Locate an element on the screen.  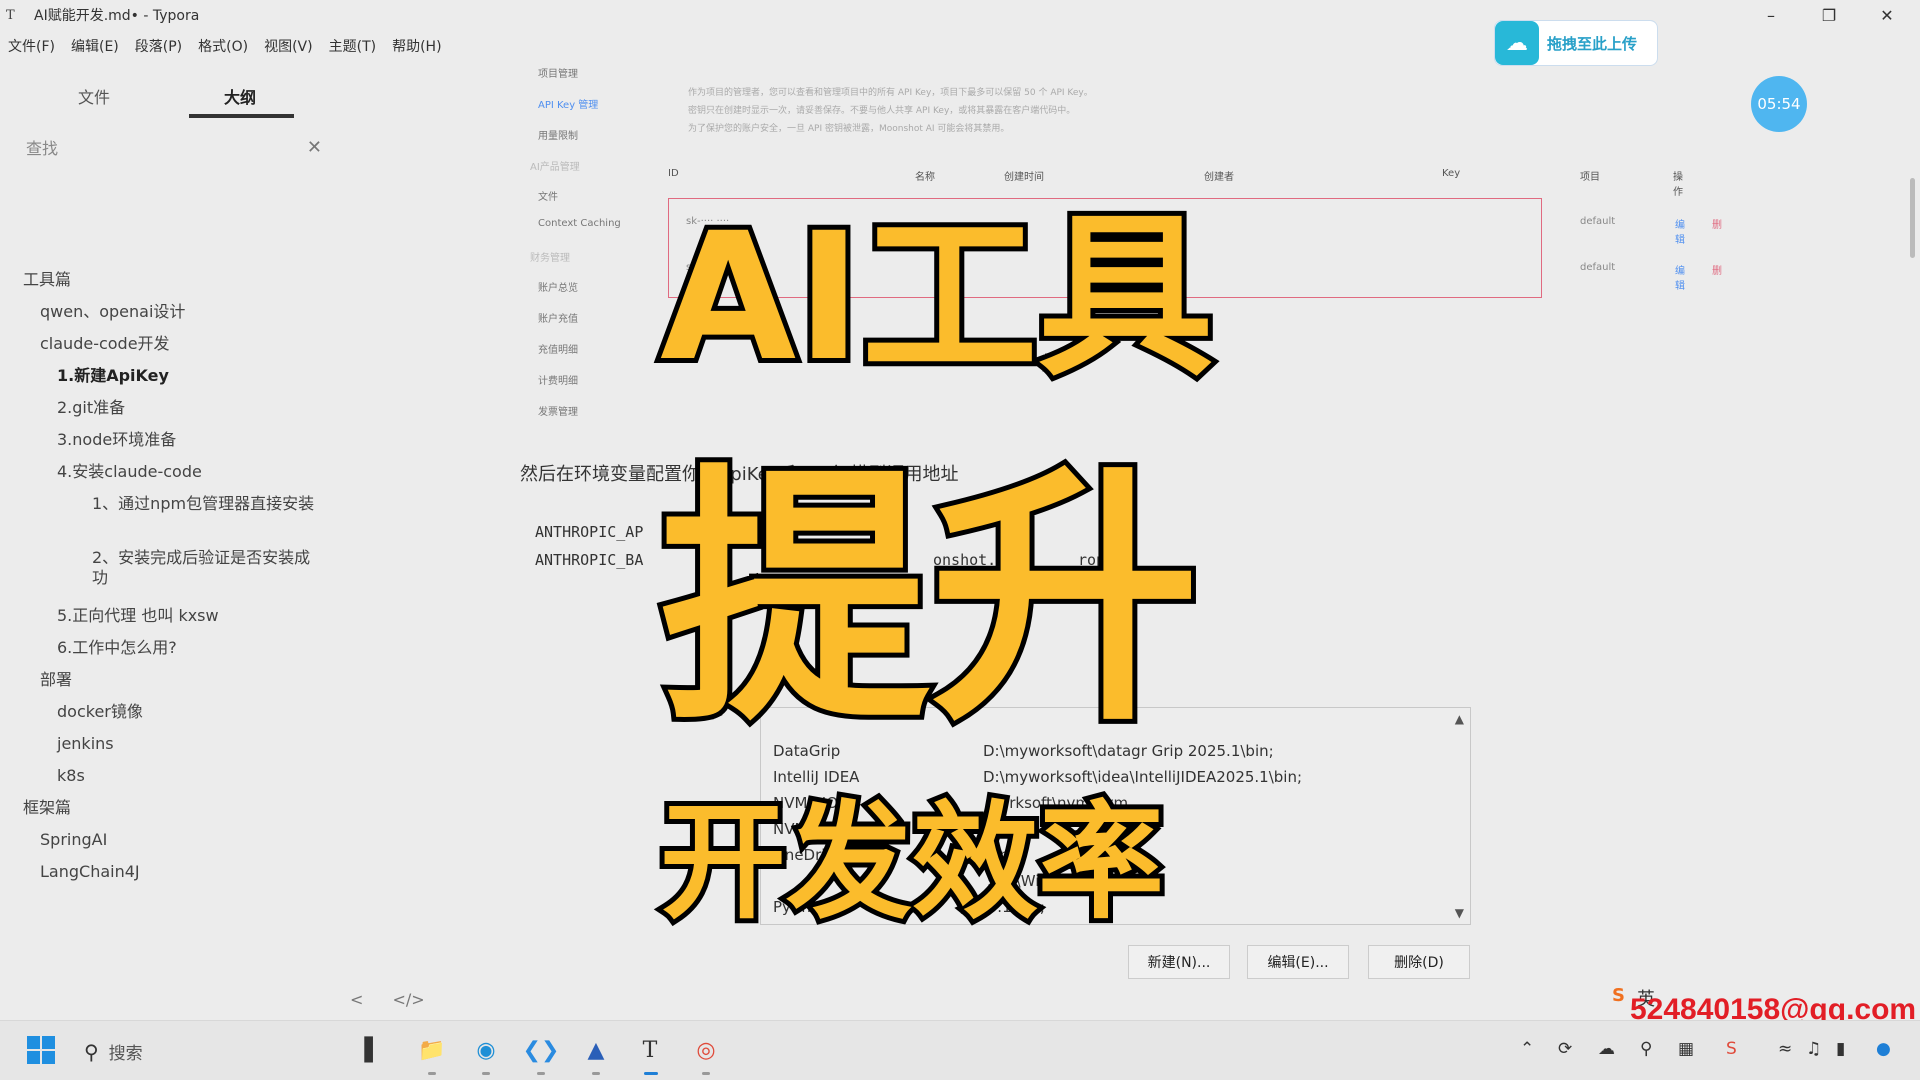
tab-files: 文件 is located at coordinates (94, 96).